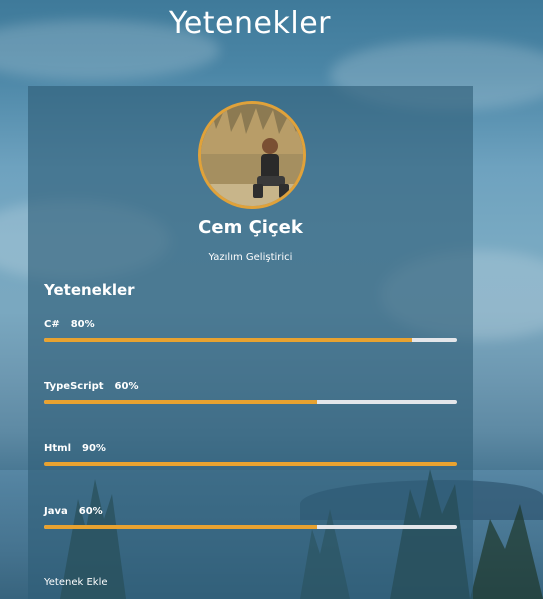 Image resolution: width=543 pixels, height=599 pixels. Describe the element at coordinates (82, 324) in the screenshot. I see `skill-percent: 80%` at that location.